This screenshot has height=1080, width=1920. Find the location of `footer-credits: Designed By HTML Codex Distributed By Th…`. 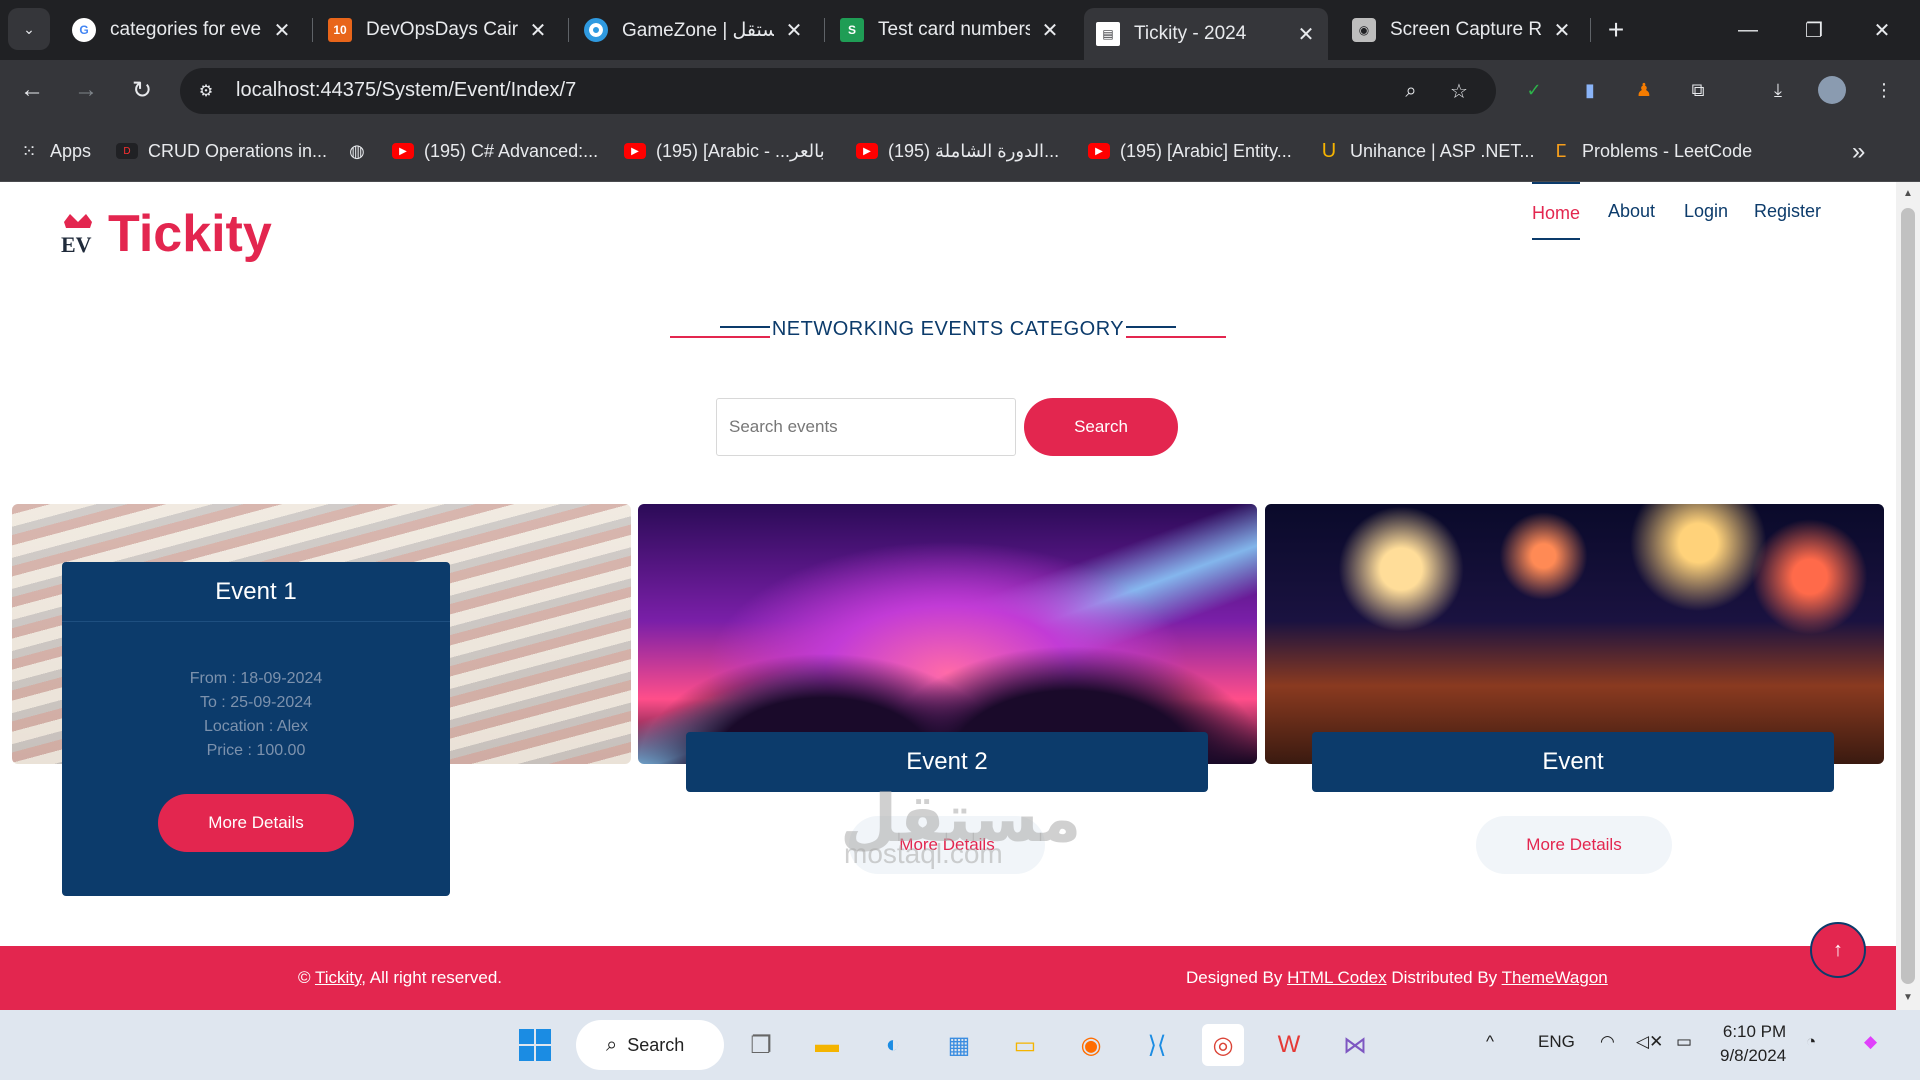

footer-credits: Designed By HTML Codex Distributed By Th… is located at coordinates (1397, 977).